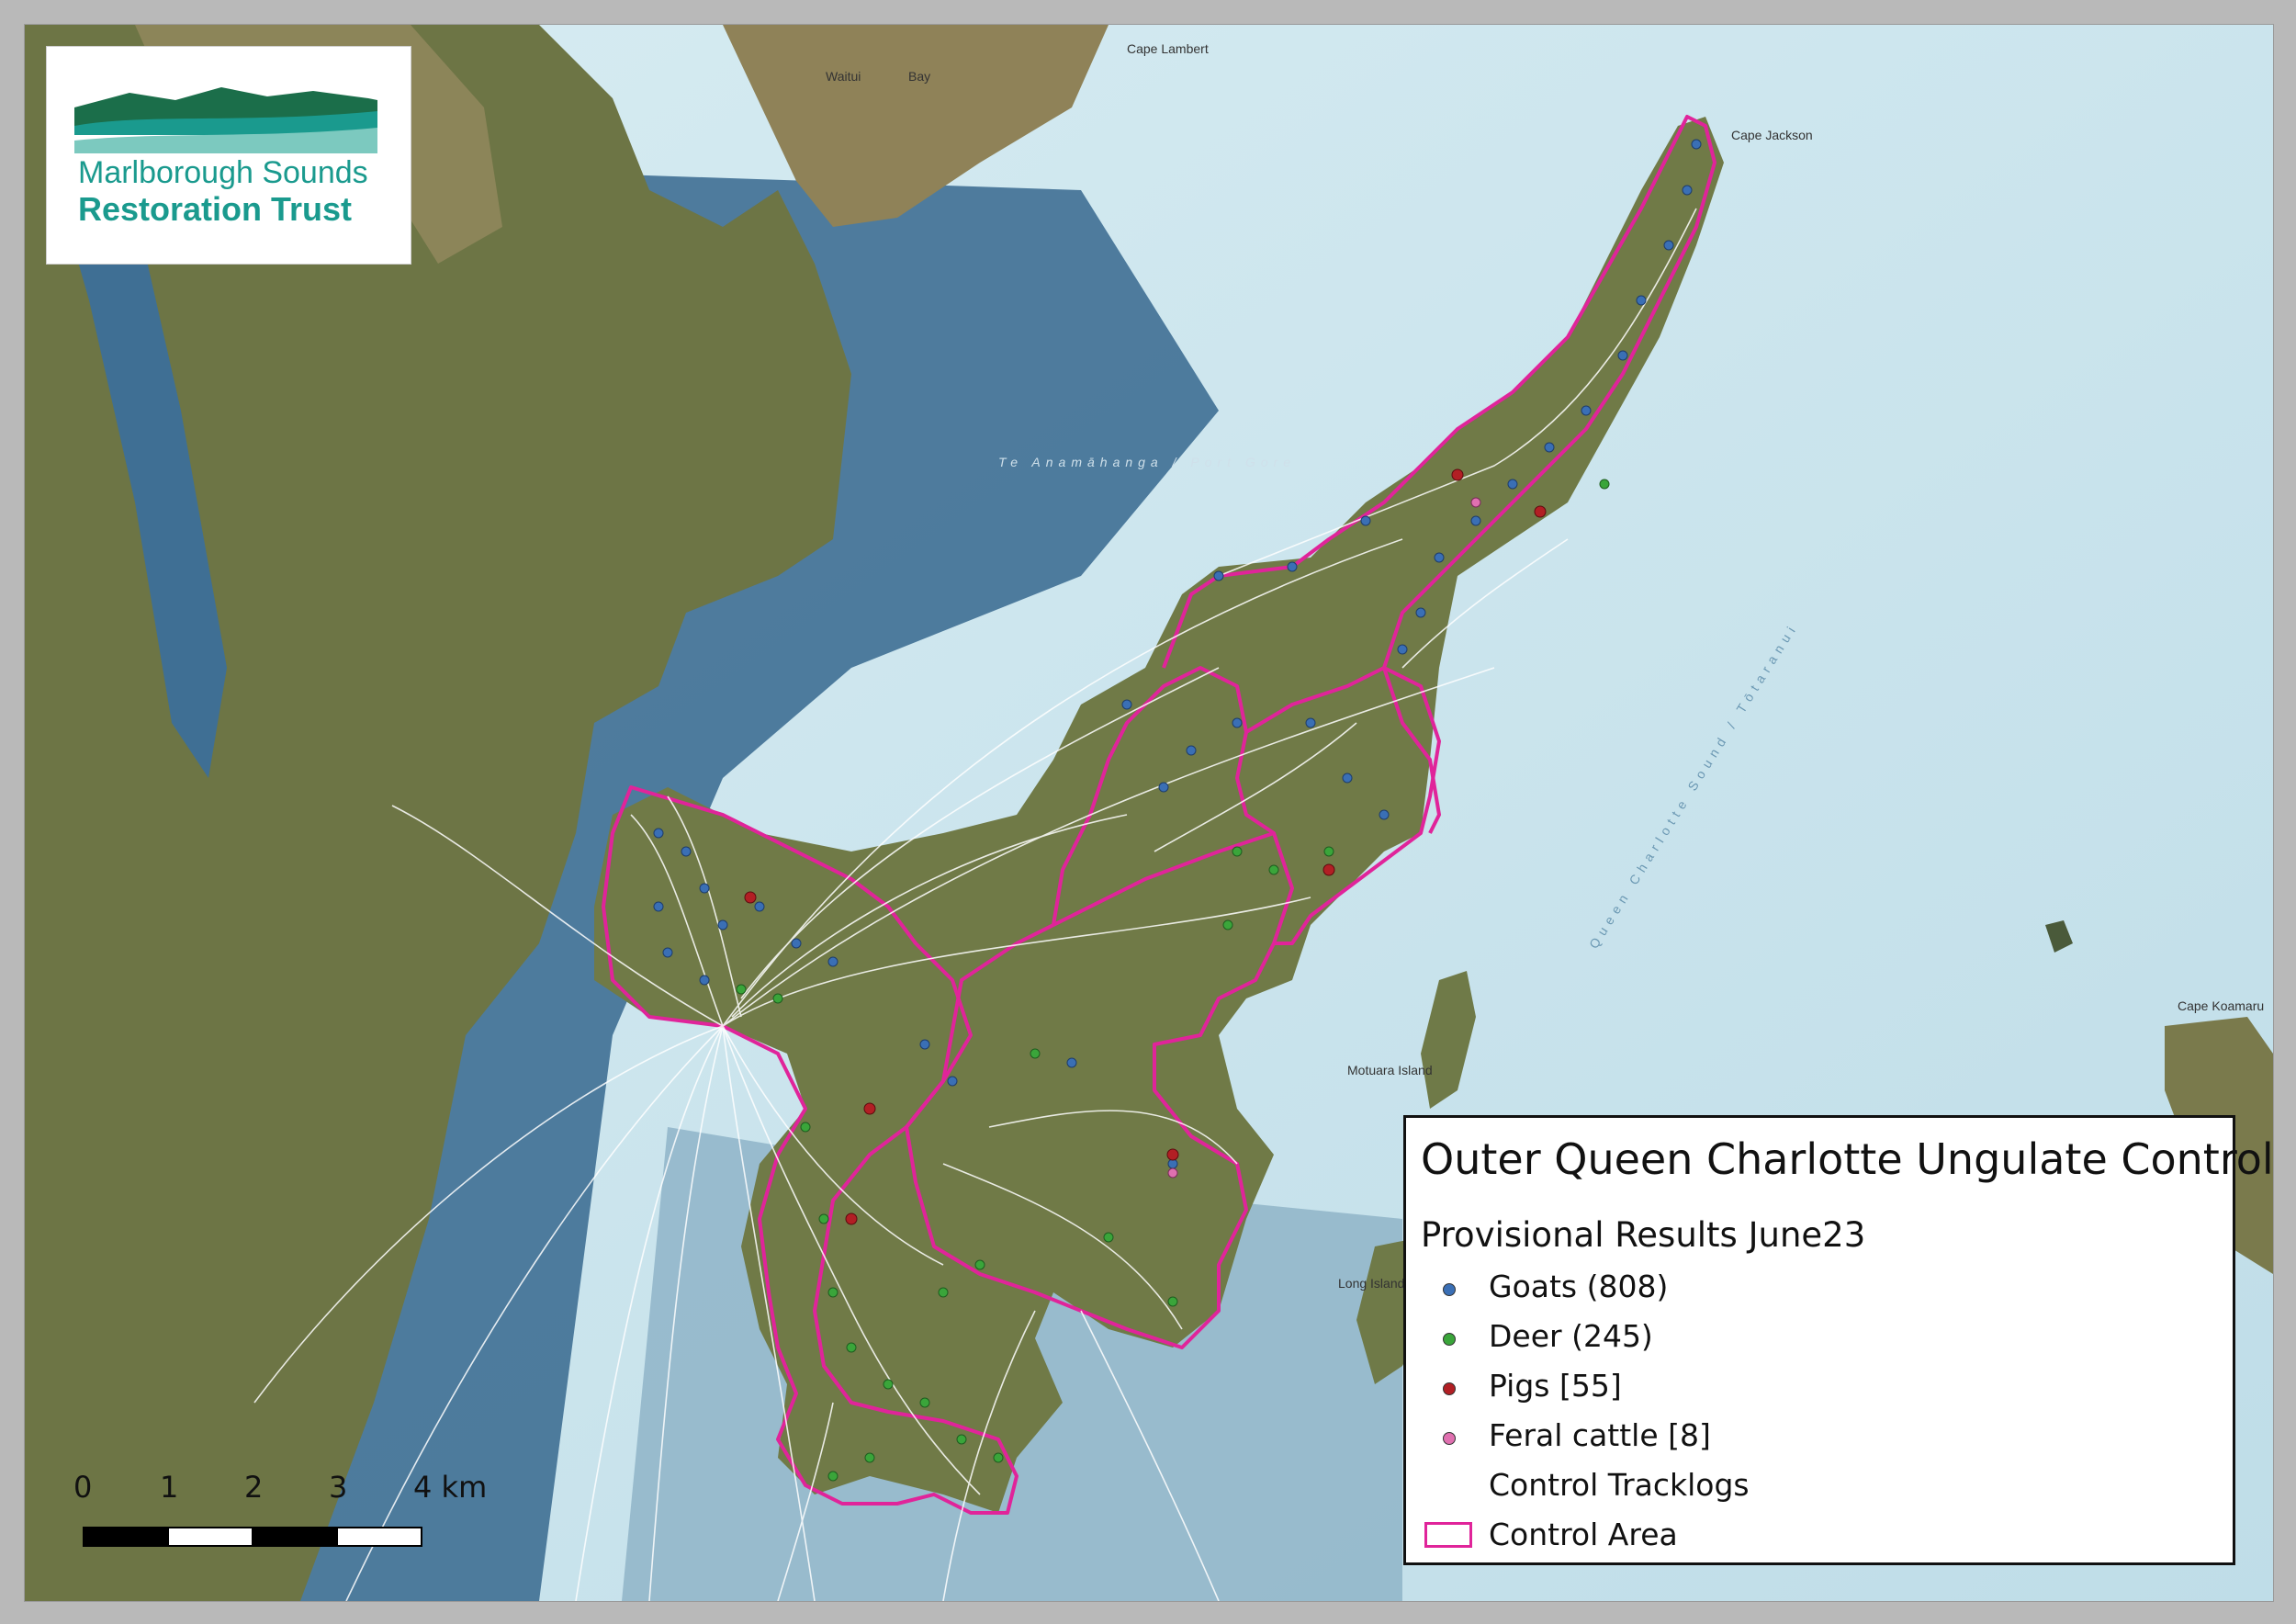 This screenshot has width=2296, height=1624. I want to click on place-label-bay: Bay, so click(919, 76).